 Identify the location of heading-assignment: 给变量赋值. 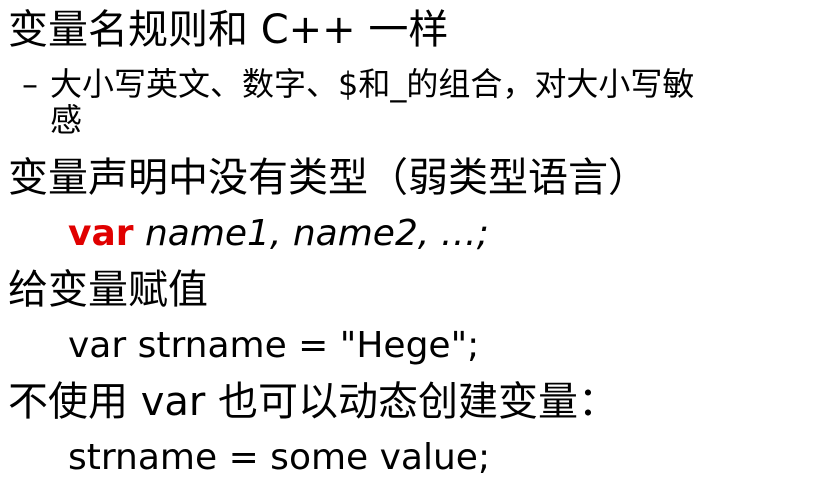
(108, 290).